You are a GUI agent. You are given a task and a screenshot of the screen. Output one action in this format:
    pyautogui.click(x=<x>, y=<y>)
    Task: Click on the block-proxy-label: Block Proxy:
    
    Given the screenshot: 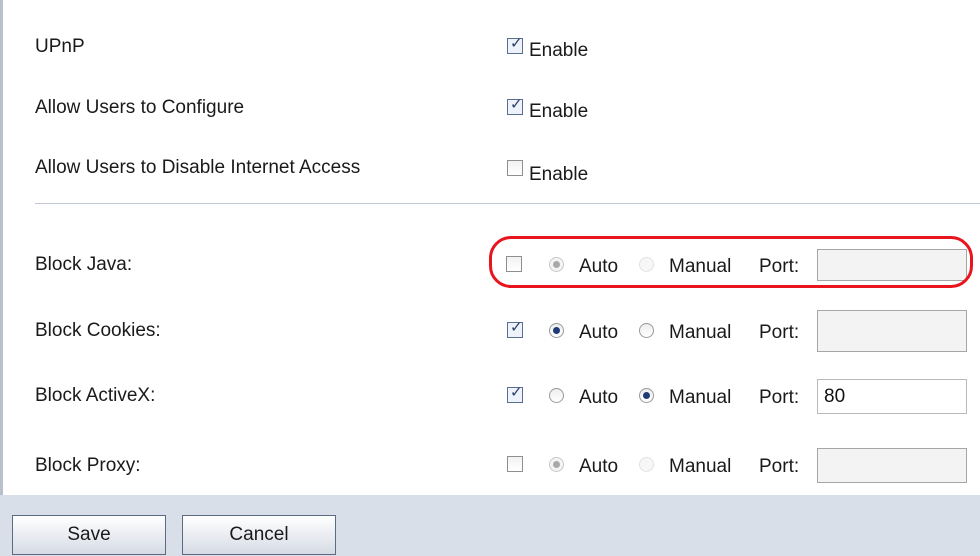 What is the action you would take?
    pyautogui.click(x=88, y=465)
    